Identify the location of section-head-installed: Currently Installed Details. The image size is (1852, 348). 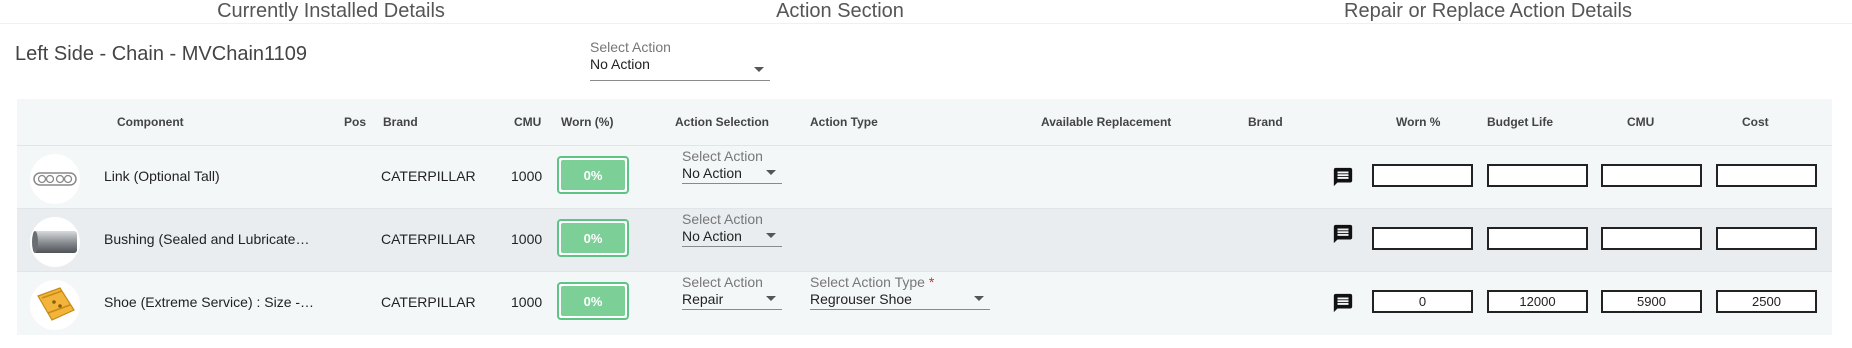
(331, 11).